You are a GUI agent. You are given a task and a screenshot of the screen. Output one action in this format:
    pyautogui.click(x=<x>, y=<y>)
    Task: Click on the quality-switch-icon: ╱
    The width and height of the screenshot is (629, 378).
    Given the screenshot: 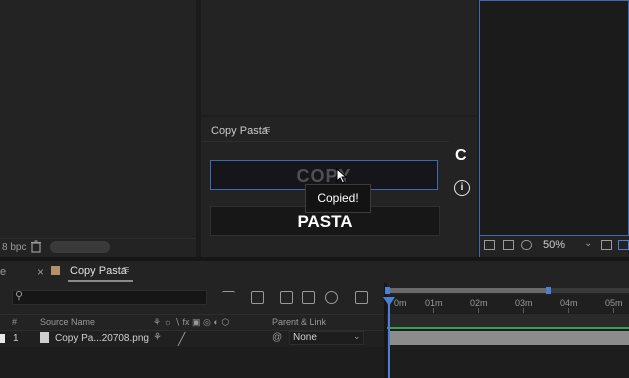 What is the action you would take?
    pyautogui.click(x=181, y=339)
    